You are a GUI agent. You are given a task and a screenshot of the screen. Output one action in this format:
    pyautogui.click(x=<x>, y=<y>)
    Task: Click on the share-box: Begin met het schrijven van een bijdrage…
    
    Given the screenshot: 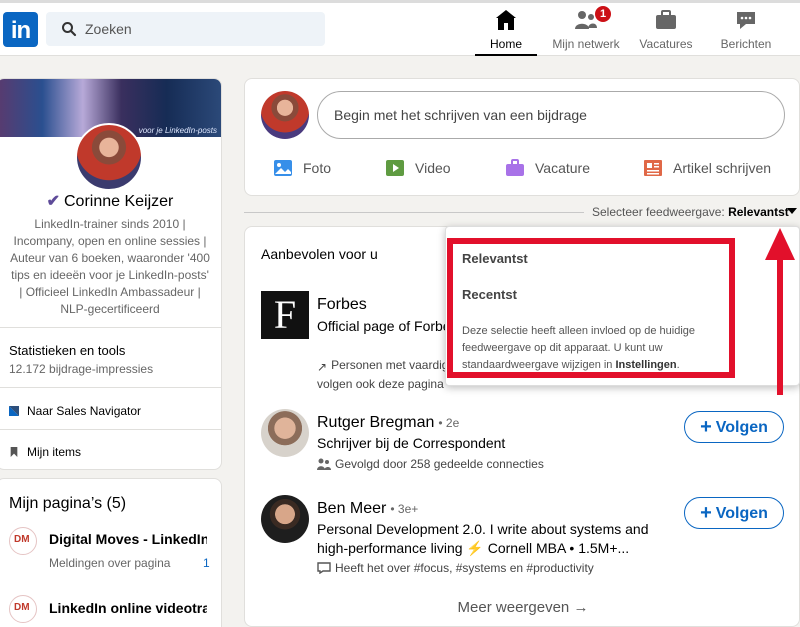 What is the action you would take?
    pyautogui.click(x=522, y=137)
    